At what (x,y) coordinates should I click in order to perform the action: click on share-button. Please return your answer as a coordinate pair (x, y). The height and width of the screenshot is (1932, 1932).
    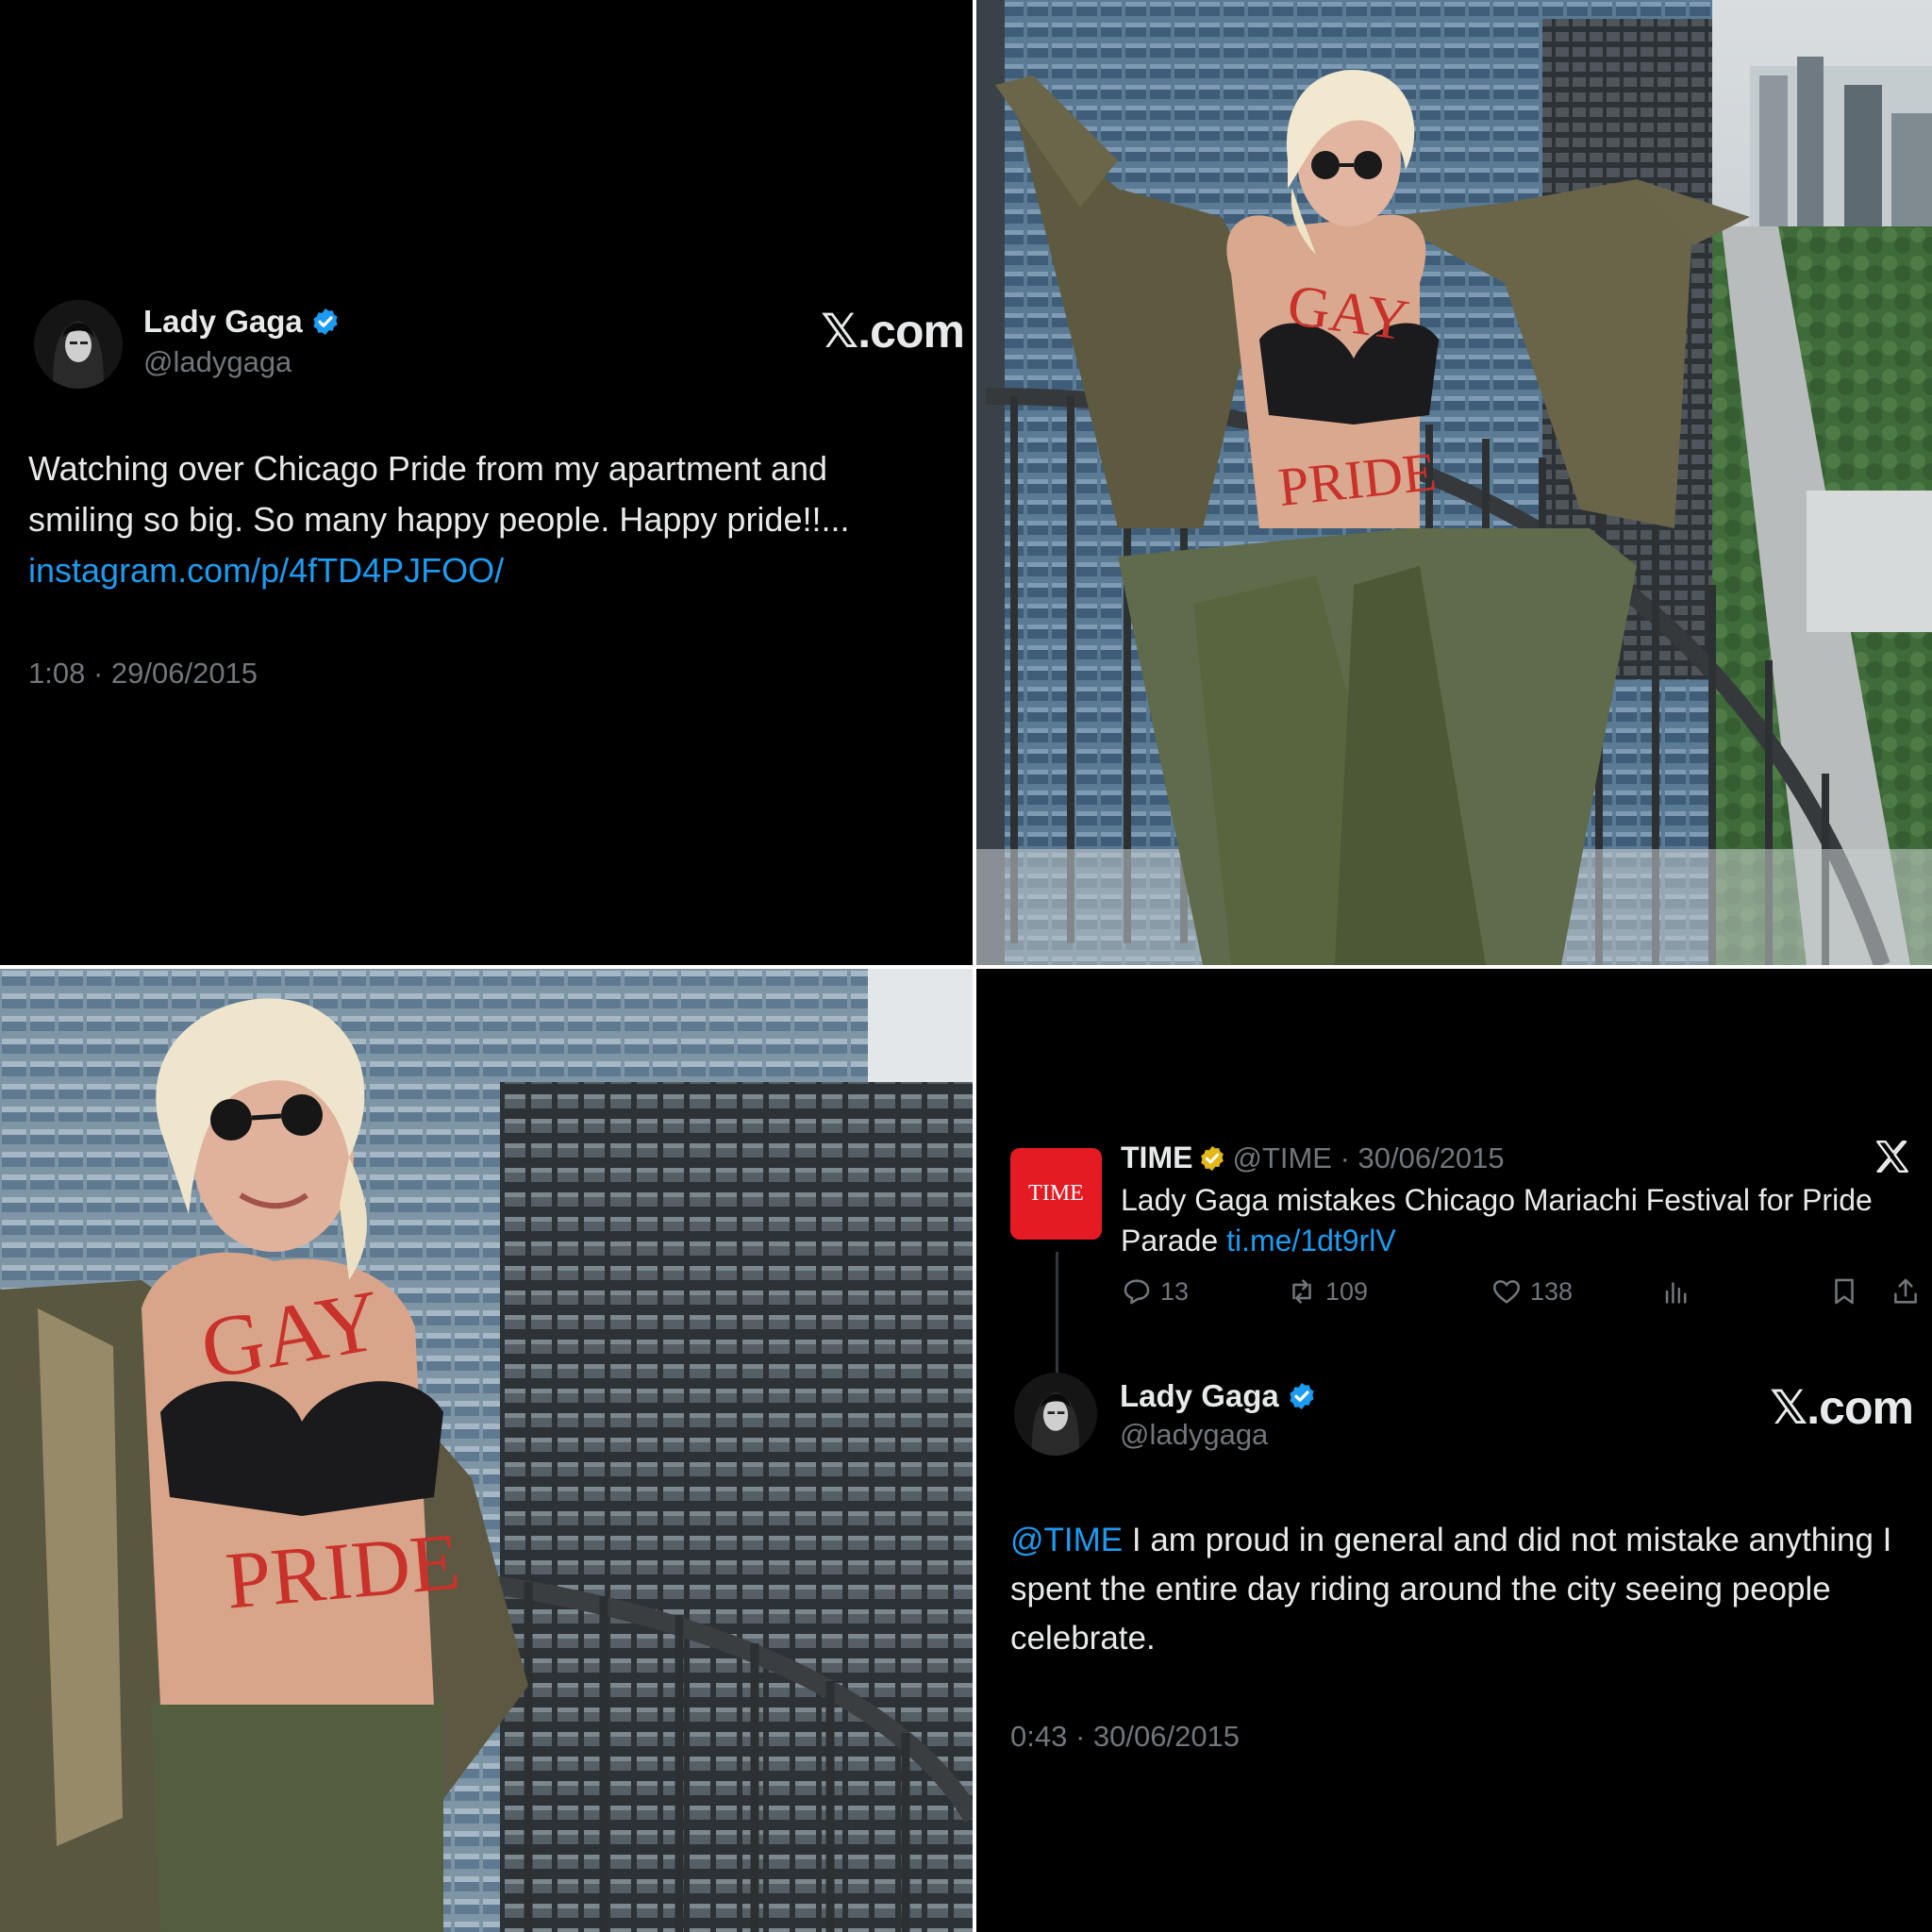
    Looking at the image, I should click on (1906, 1291).